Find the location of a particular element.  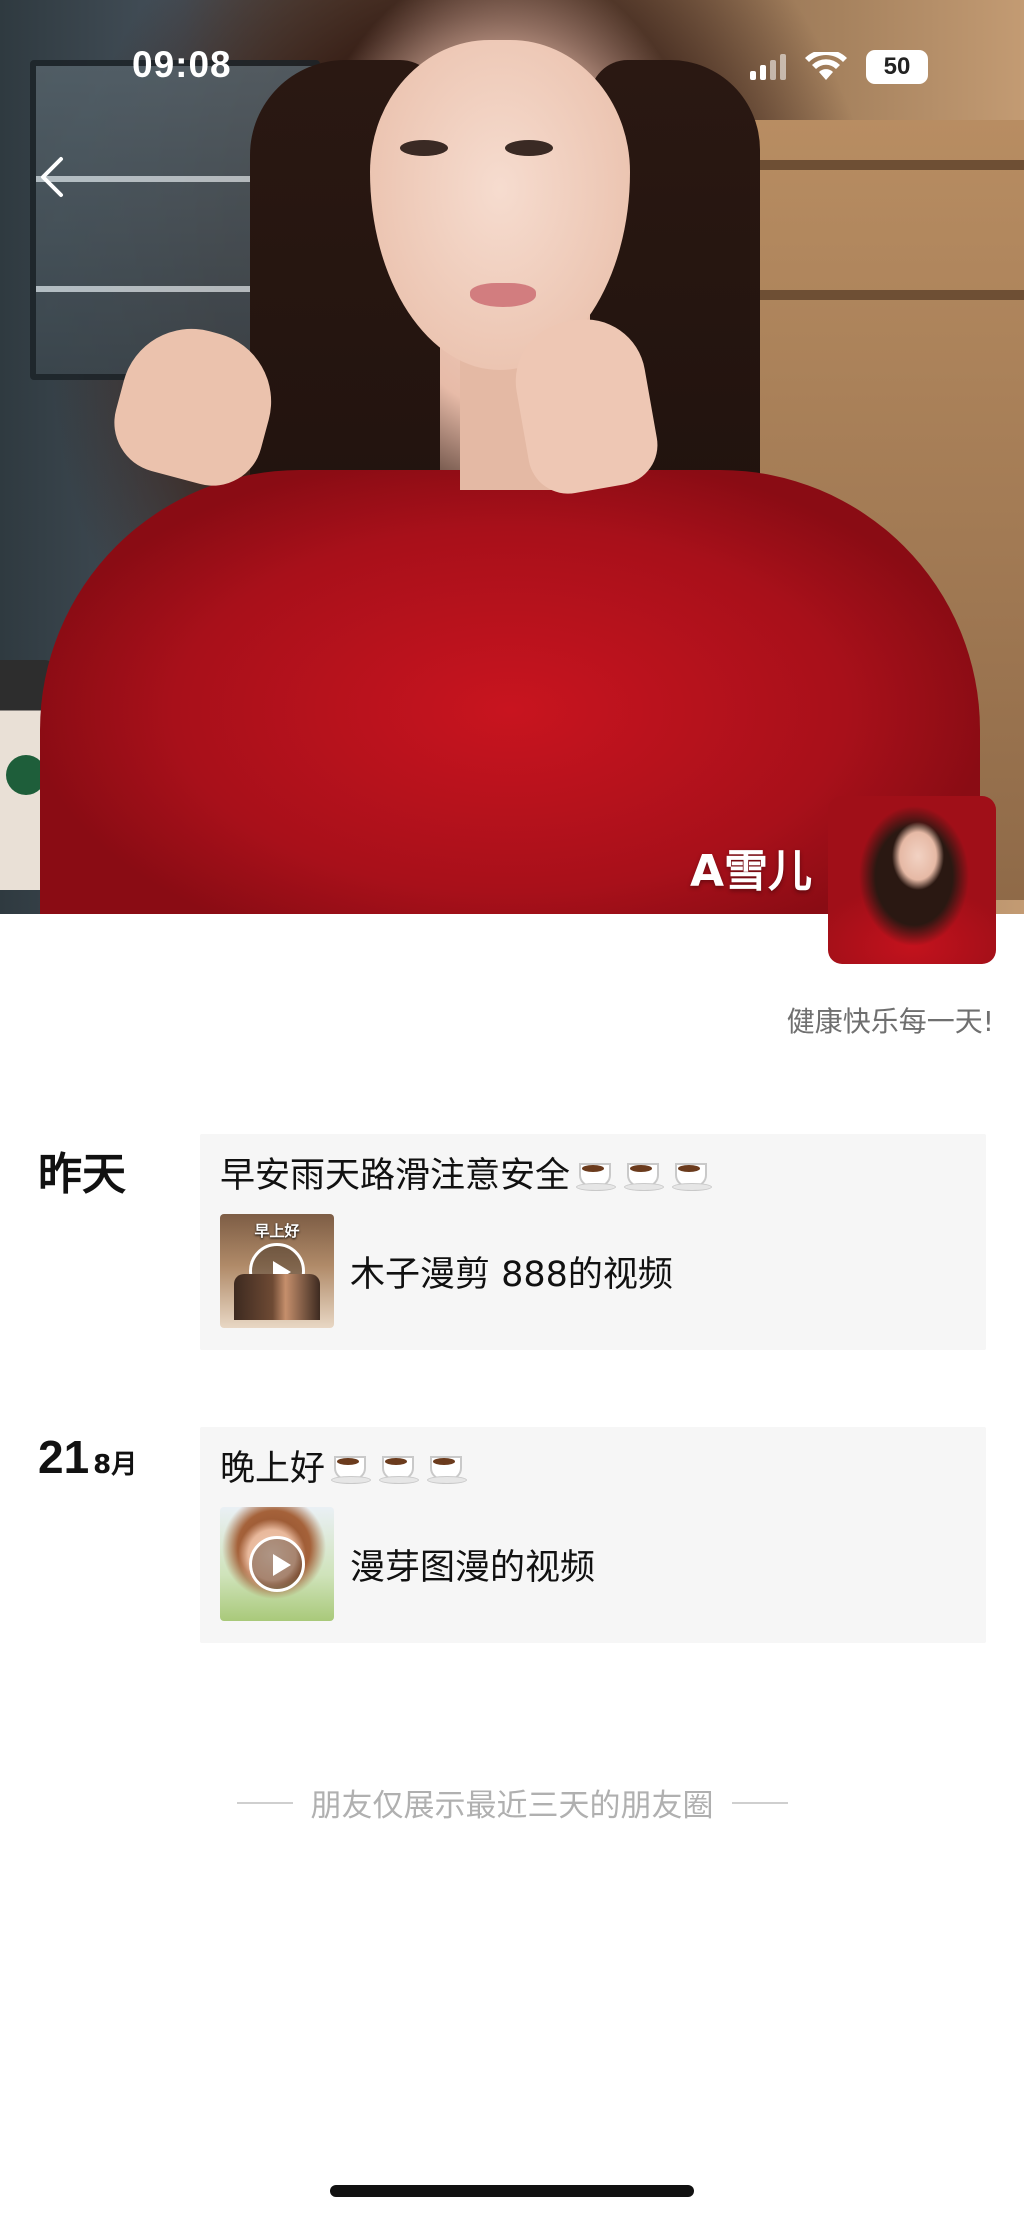

chevron-left-icon is located at coordinates (52, 177).